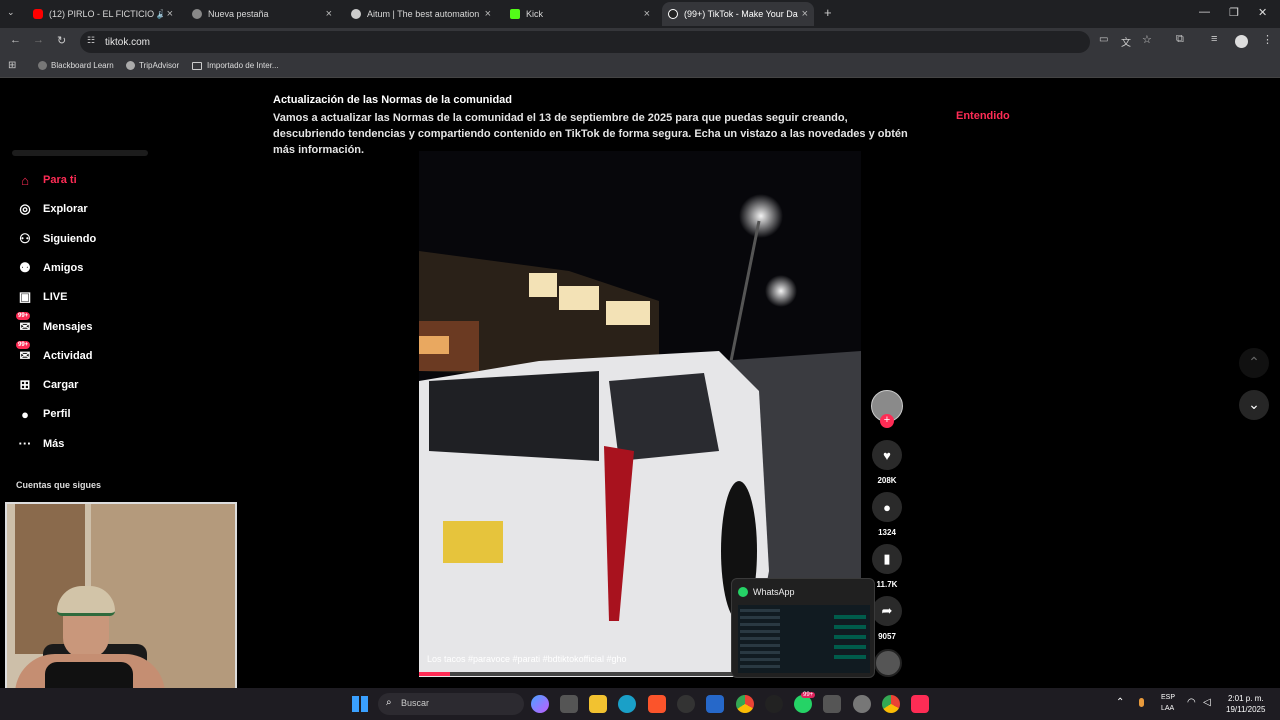 This screenshot has width=1280, height=720. I want to click on follow-plus-icon: +, so click(887, 421).